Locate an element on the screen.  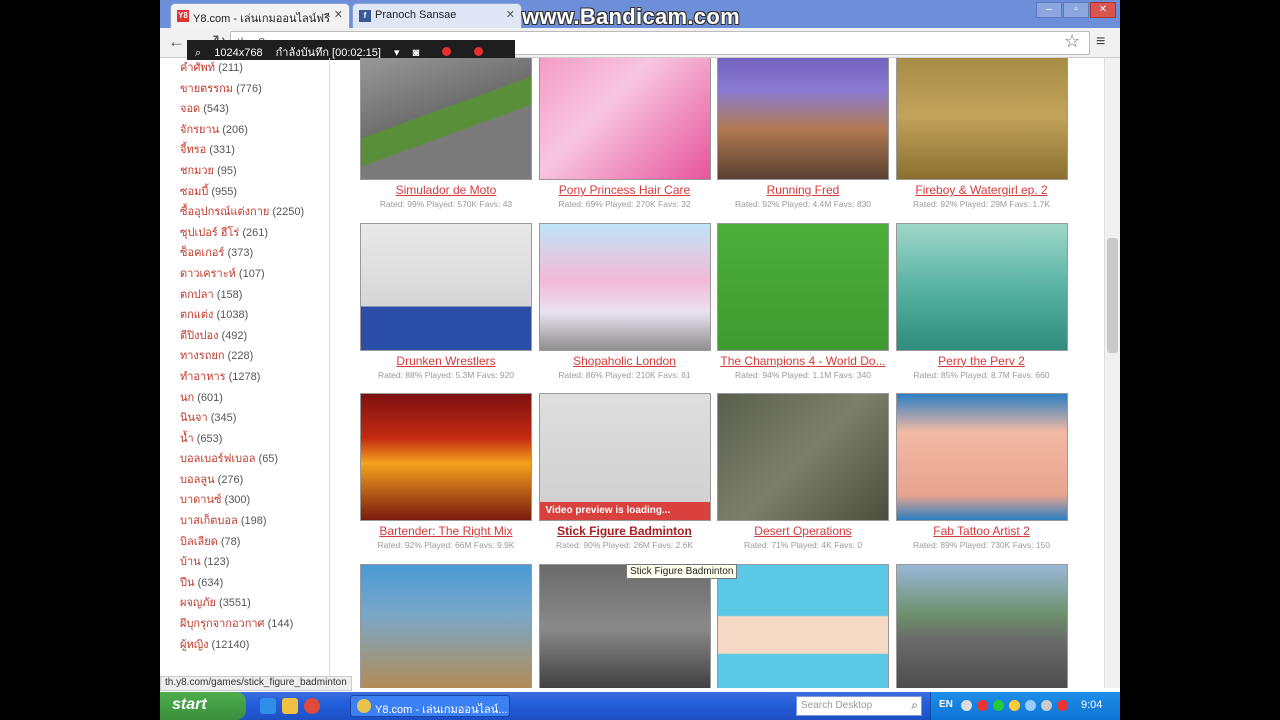
category-name: ซุปเปอร์ ฮีโร่ is located at coordinates (209, 233).